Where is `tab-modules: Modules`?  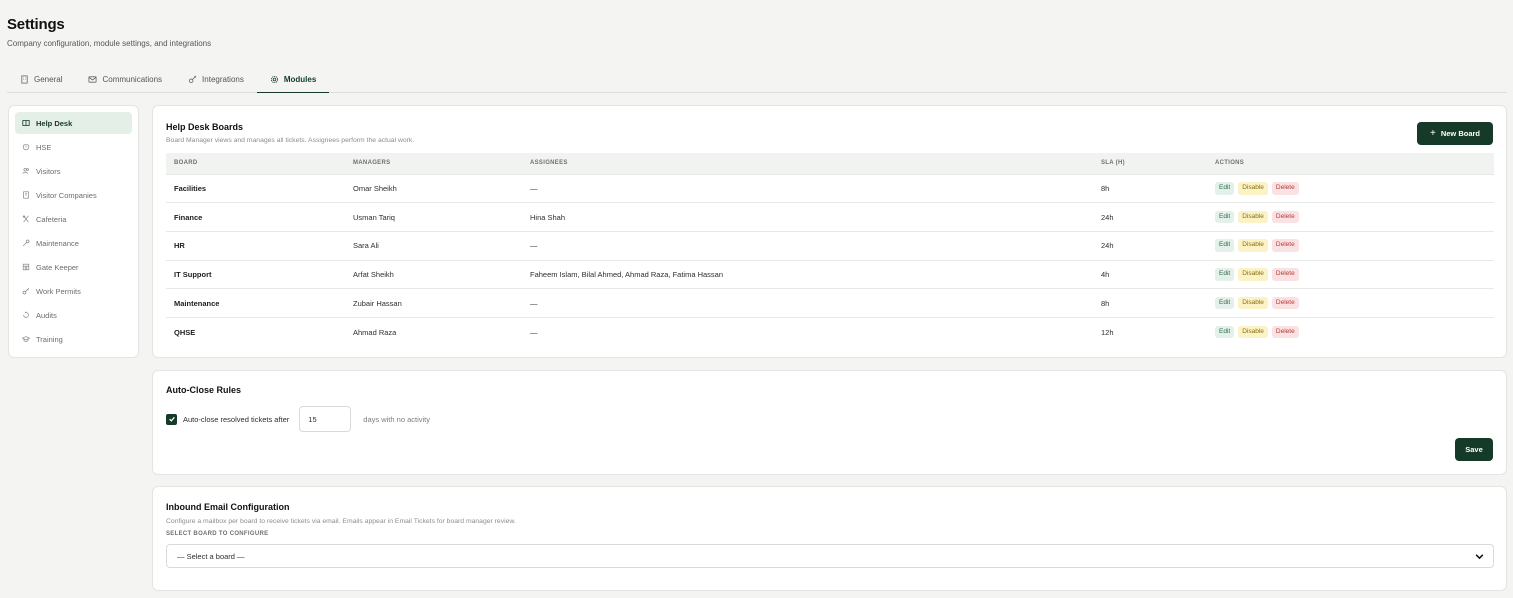 tab-modules: Modules is located at coordinates (293, 79).